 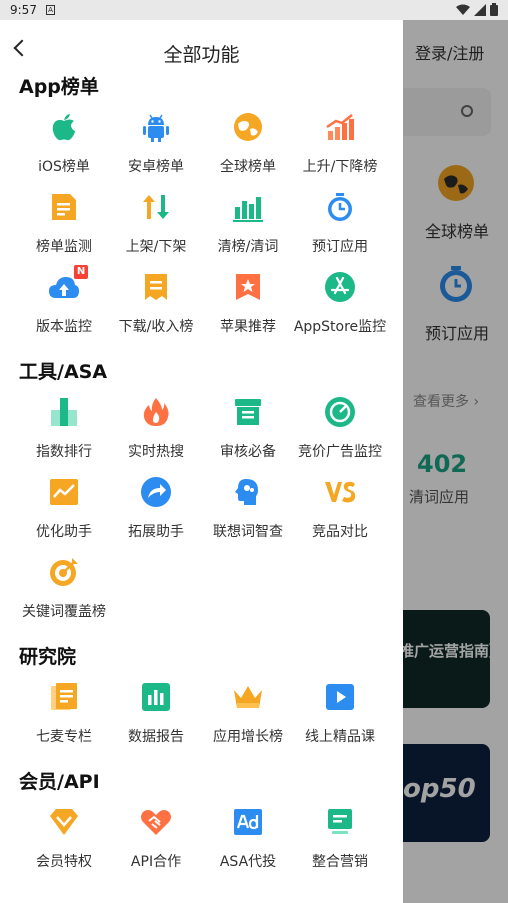 What do you see at coordinates (156, 721) in the screenshot?
I see `feature-data-report: 数据报告` at bounding box center [156, 721].